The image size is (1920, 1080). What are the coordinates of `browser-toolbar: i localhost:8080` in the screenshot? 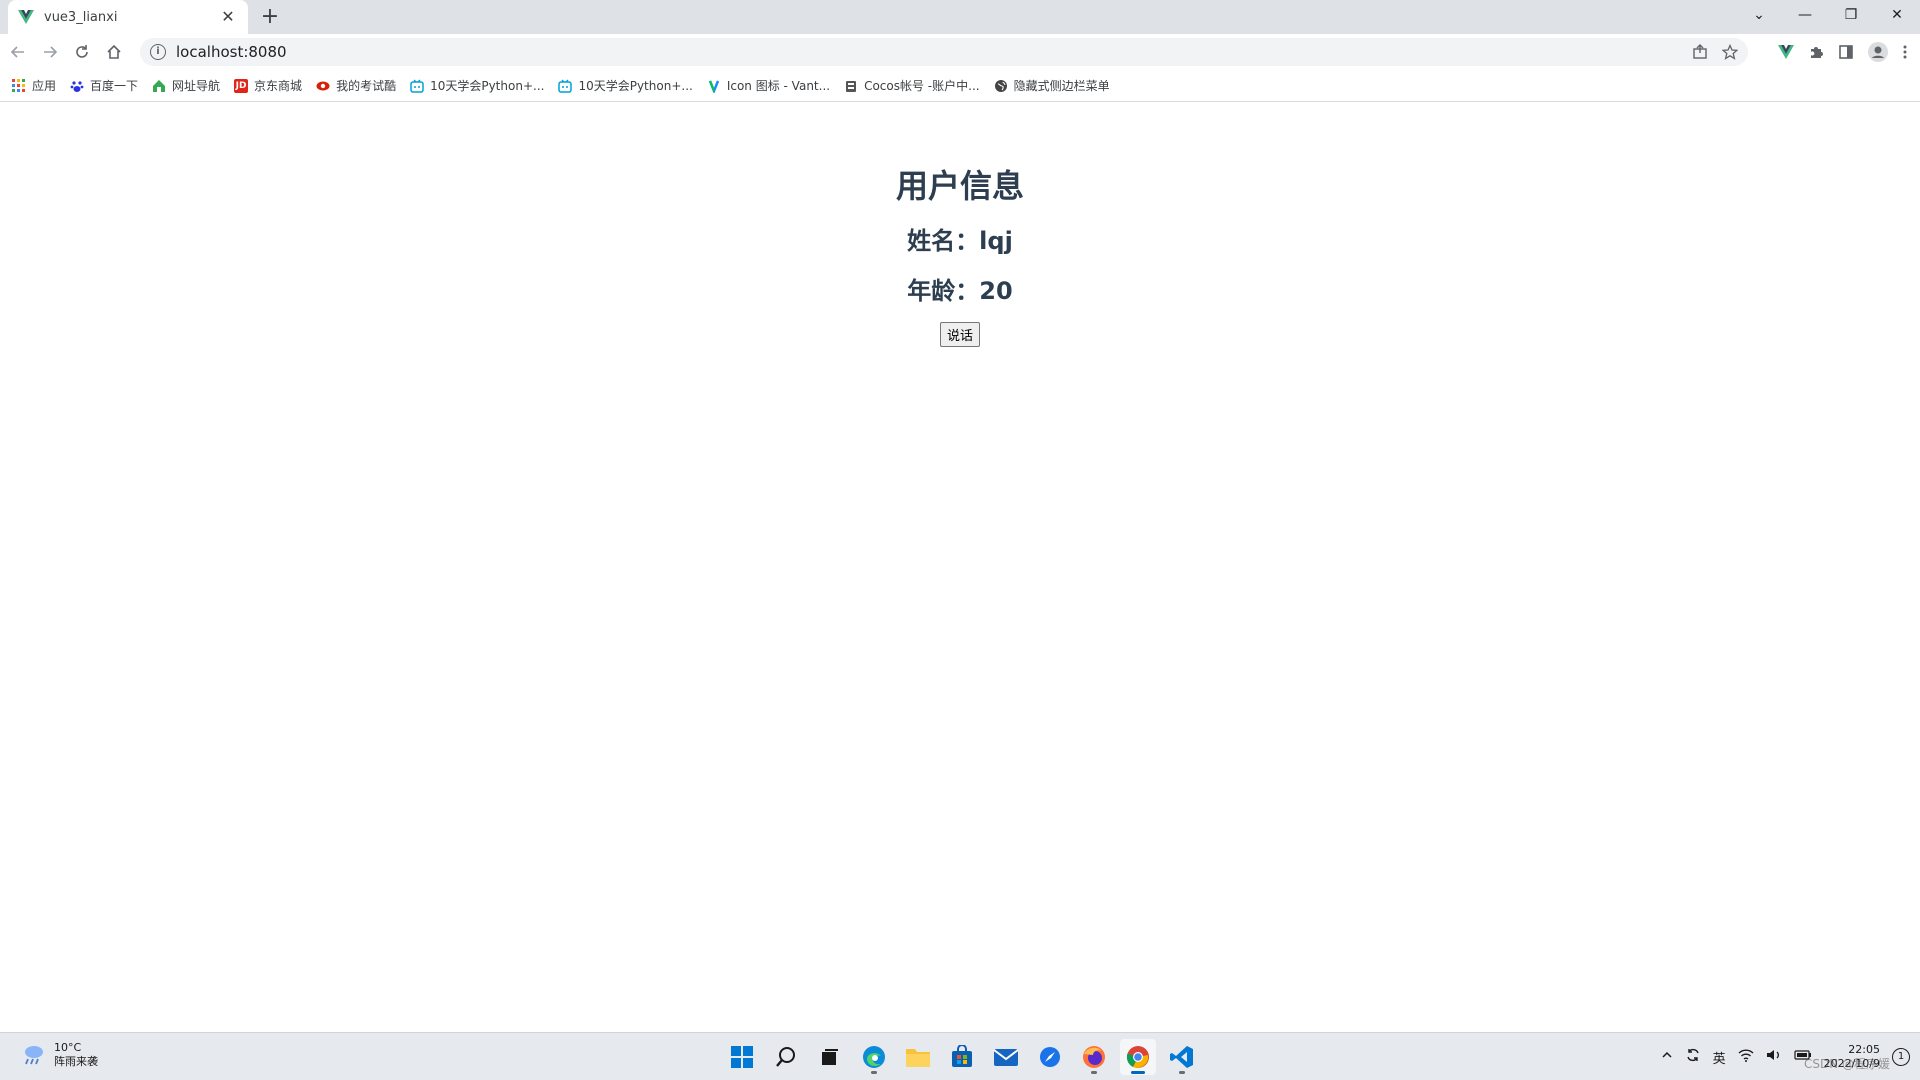 It's located at (960, 52).